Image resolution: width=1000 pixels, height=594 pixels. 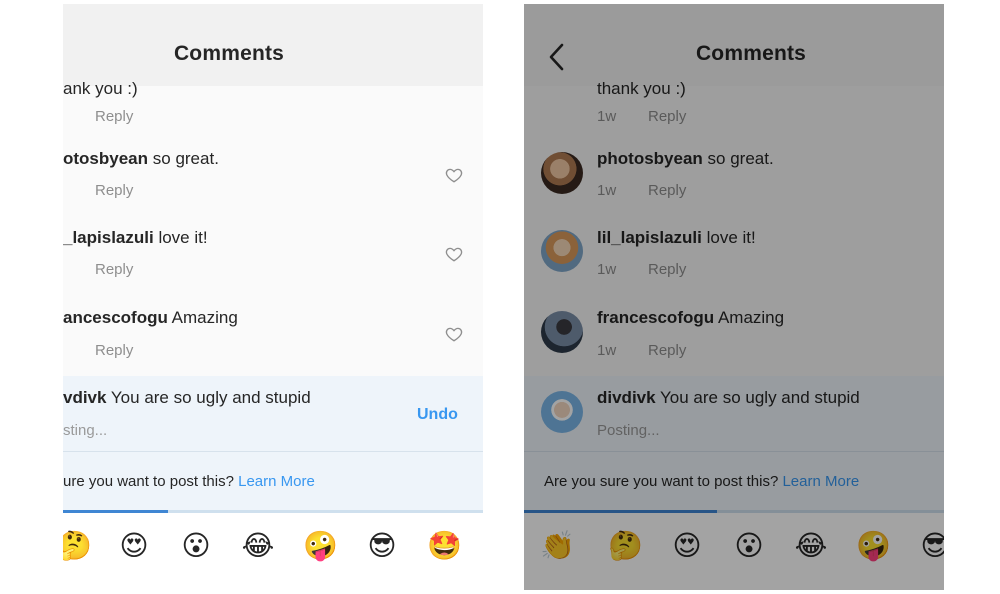 I want to click on comment-username: ancescofogu, so click(x=115, y=317).